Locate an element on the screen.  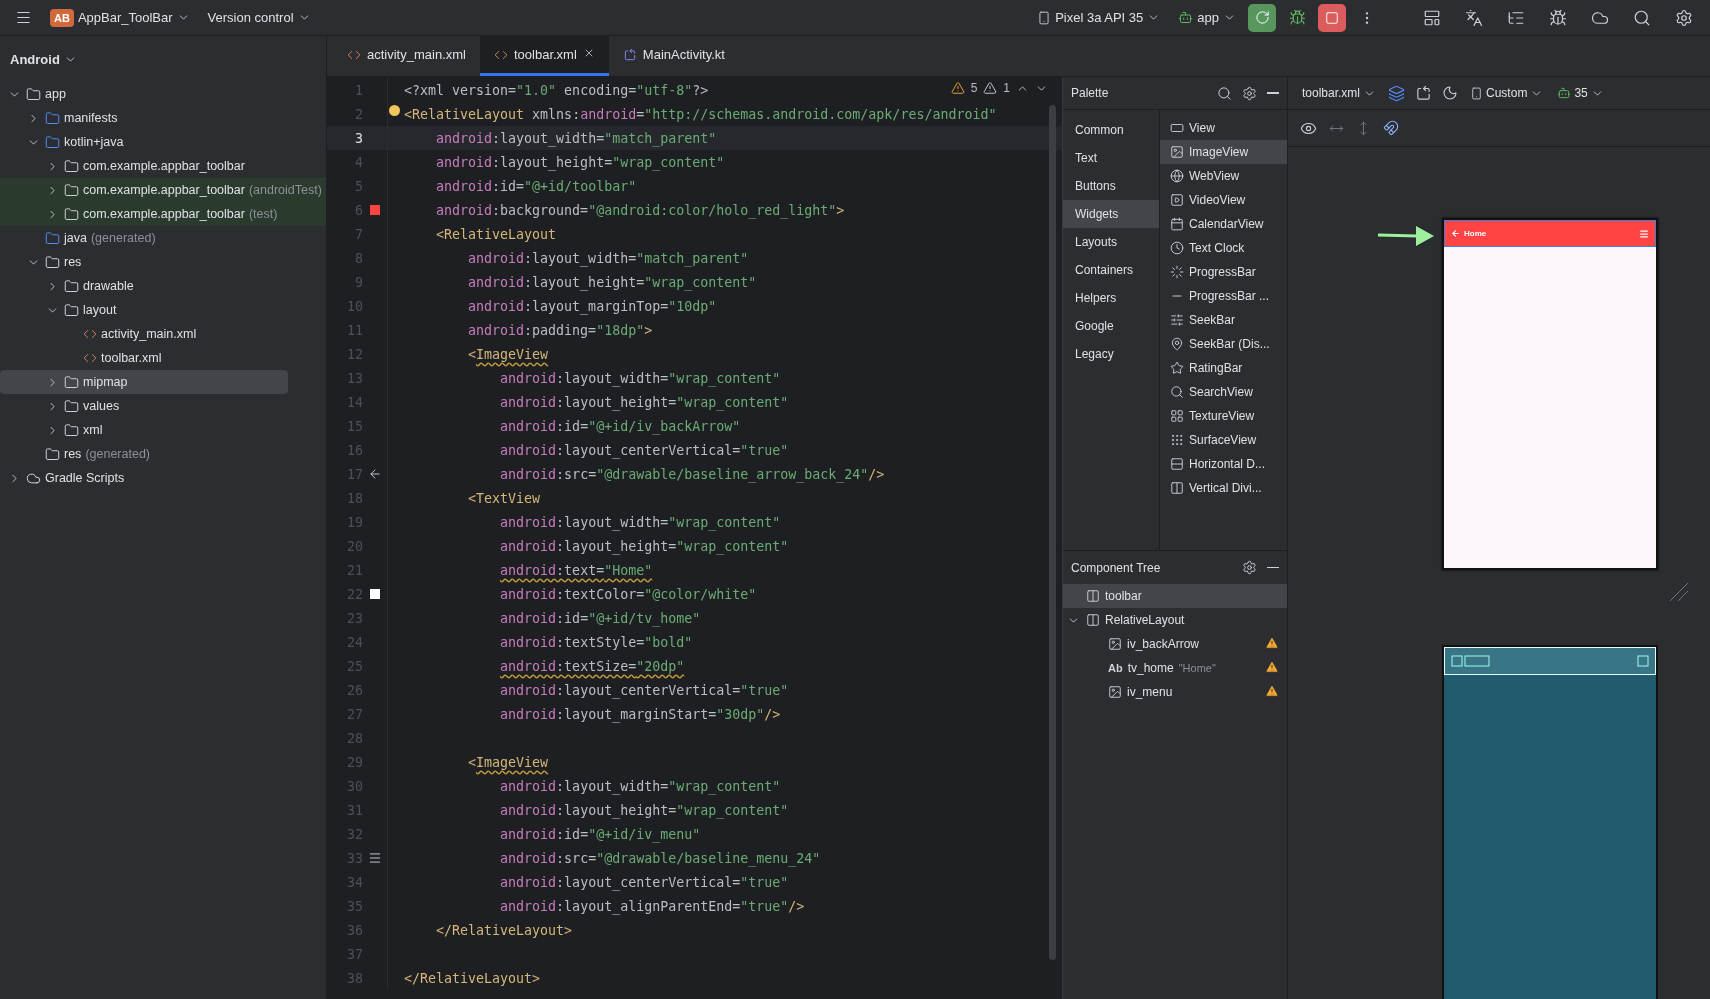
android-icon is located at coordinates (1186, 17).